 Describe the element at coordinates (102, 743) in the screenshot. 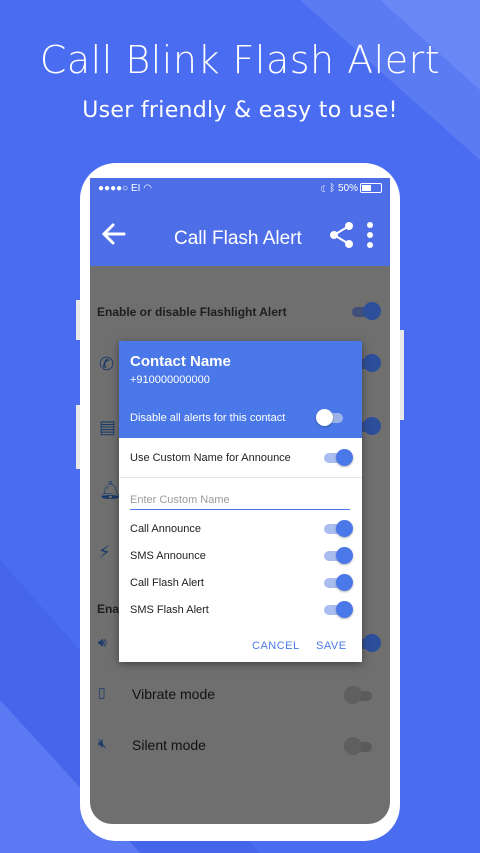

I see `silent-icon: 🔇︎` at that location.